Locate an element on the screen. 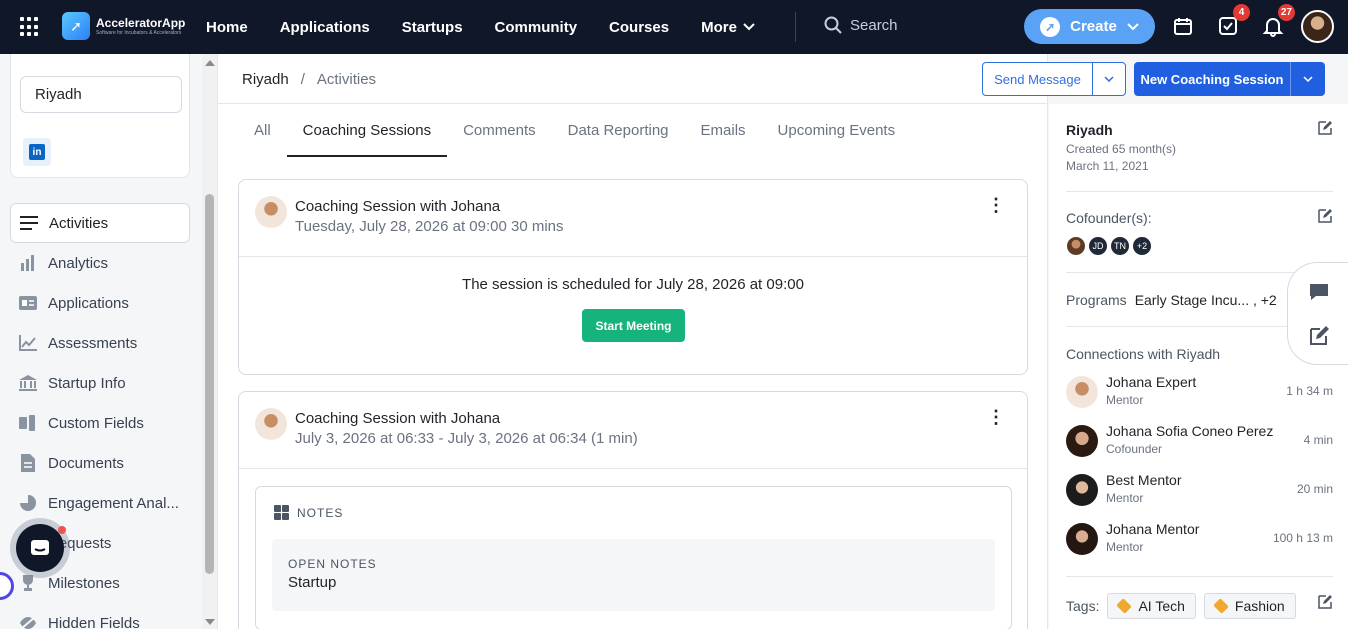 The width and height of the screenshot is (1348, 629). connection-item: Best Mentor Mentor 20 min is located at coordinates (1199, 490).